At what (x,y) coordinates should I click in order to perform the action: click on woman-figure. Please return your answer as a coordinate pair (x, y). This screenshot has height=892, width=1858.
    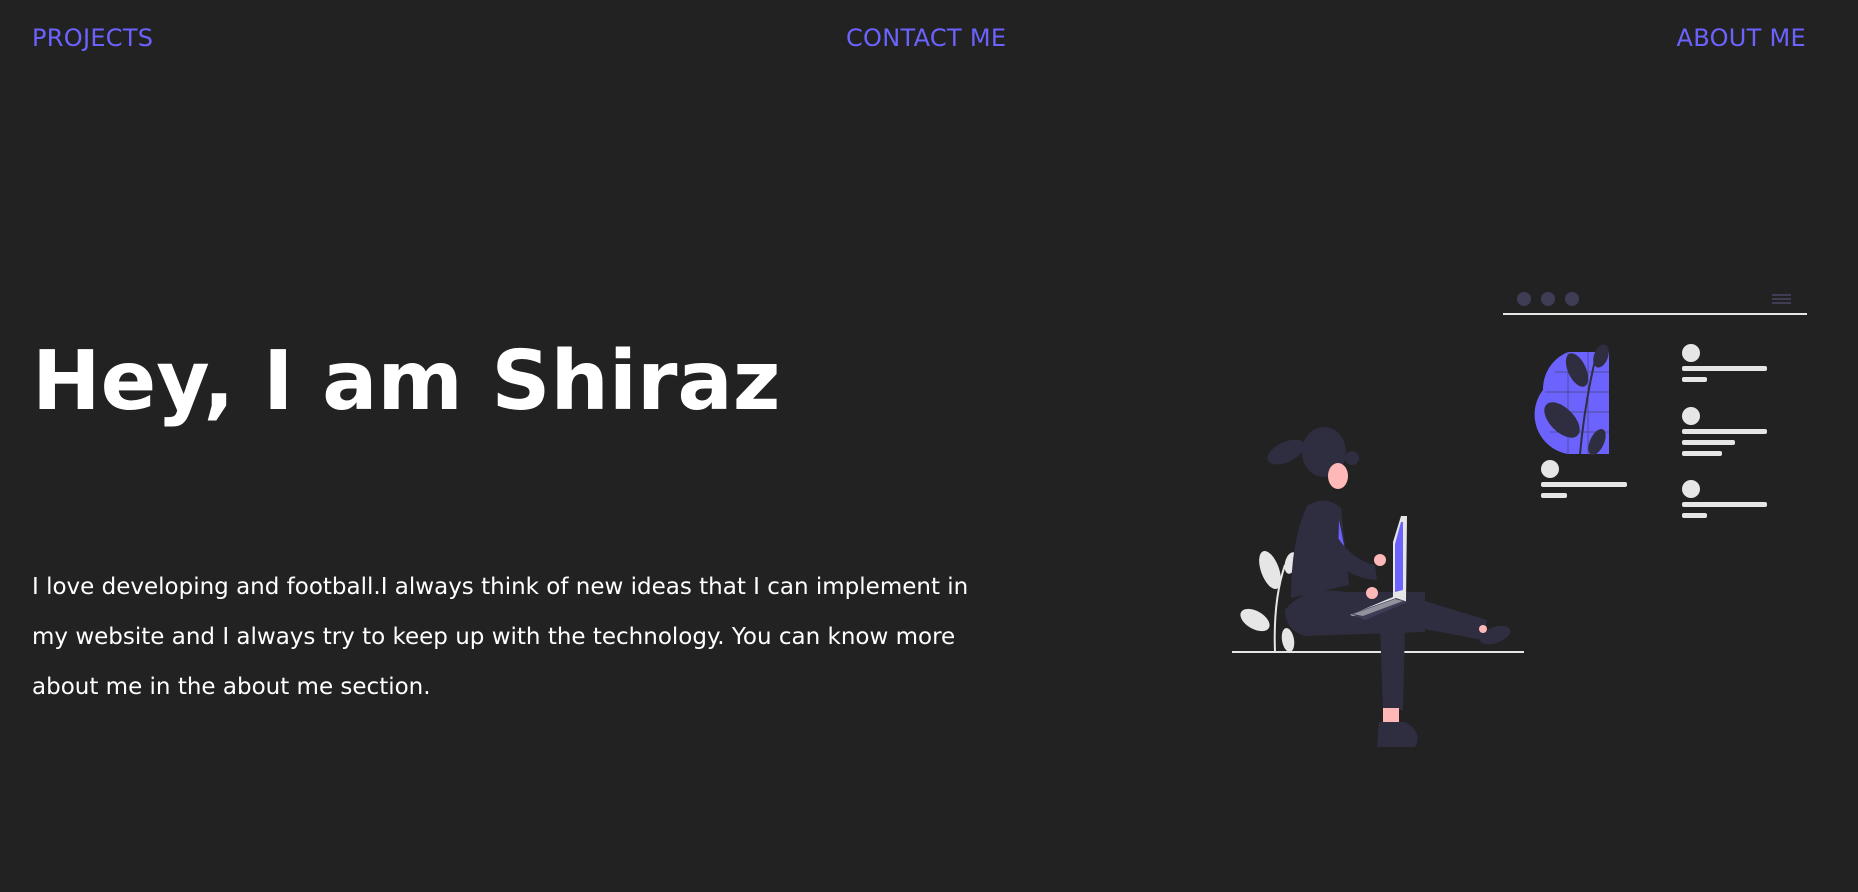
    Looking at the image, I should click on (1389, 587).